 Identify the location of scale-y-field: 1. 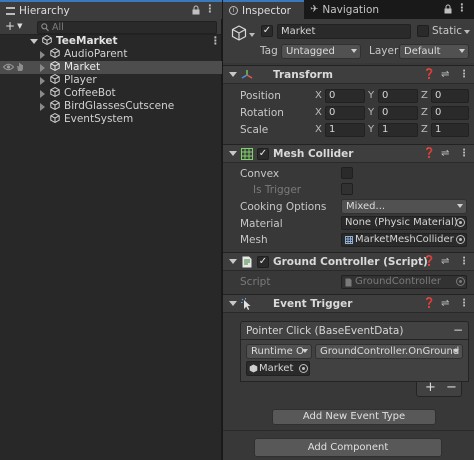
(398, 130).